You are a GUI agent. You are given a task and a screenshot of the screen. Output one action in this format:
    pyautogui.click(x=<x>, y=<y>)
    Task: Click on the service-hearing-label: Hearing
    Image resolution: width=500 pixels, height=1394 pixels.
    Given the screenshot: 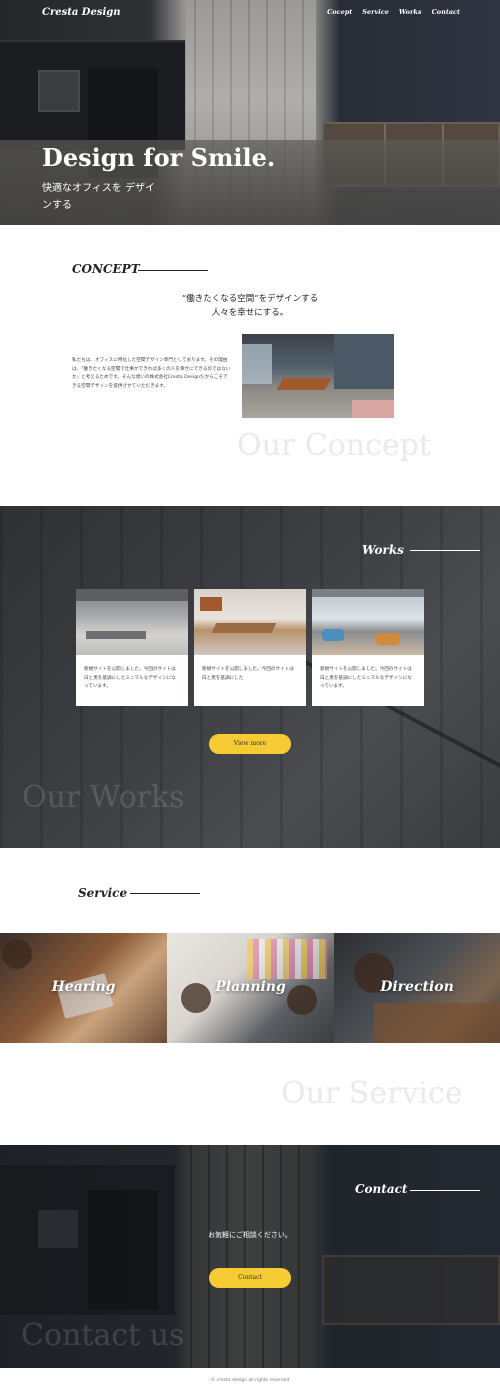 What is the action you would take?
    pyautogui.click(x=83, y=987)
    